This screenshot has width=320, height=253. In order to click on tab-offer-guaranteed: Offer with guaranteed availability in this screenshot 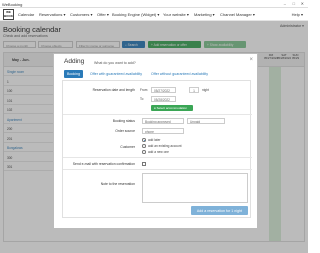, I will do `click(116, 74)`.